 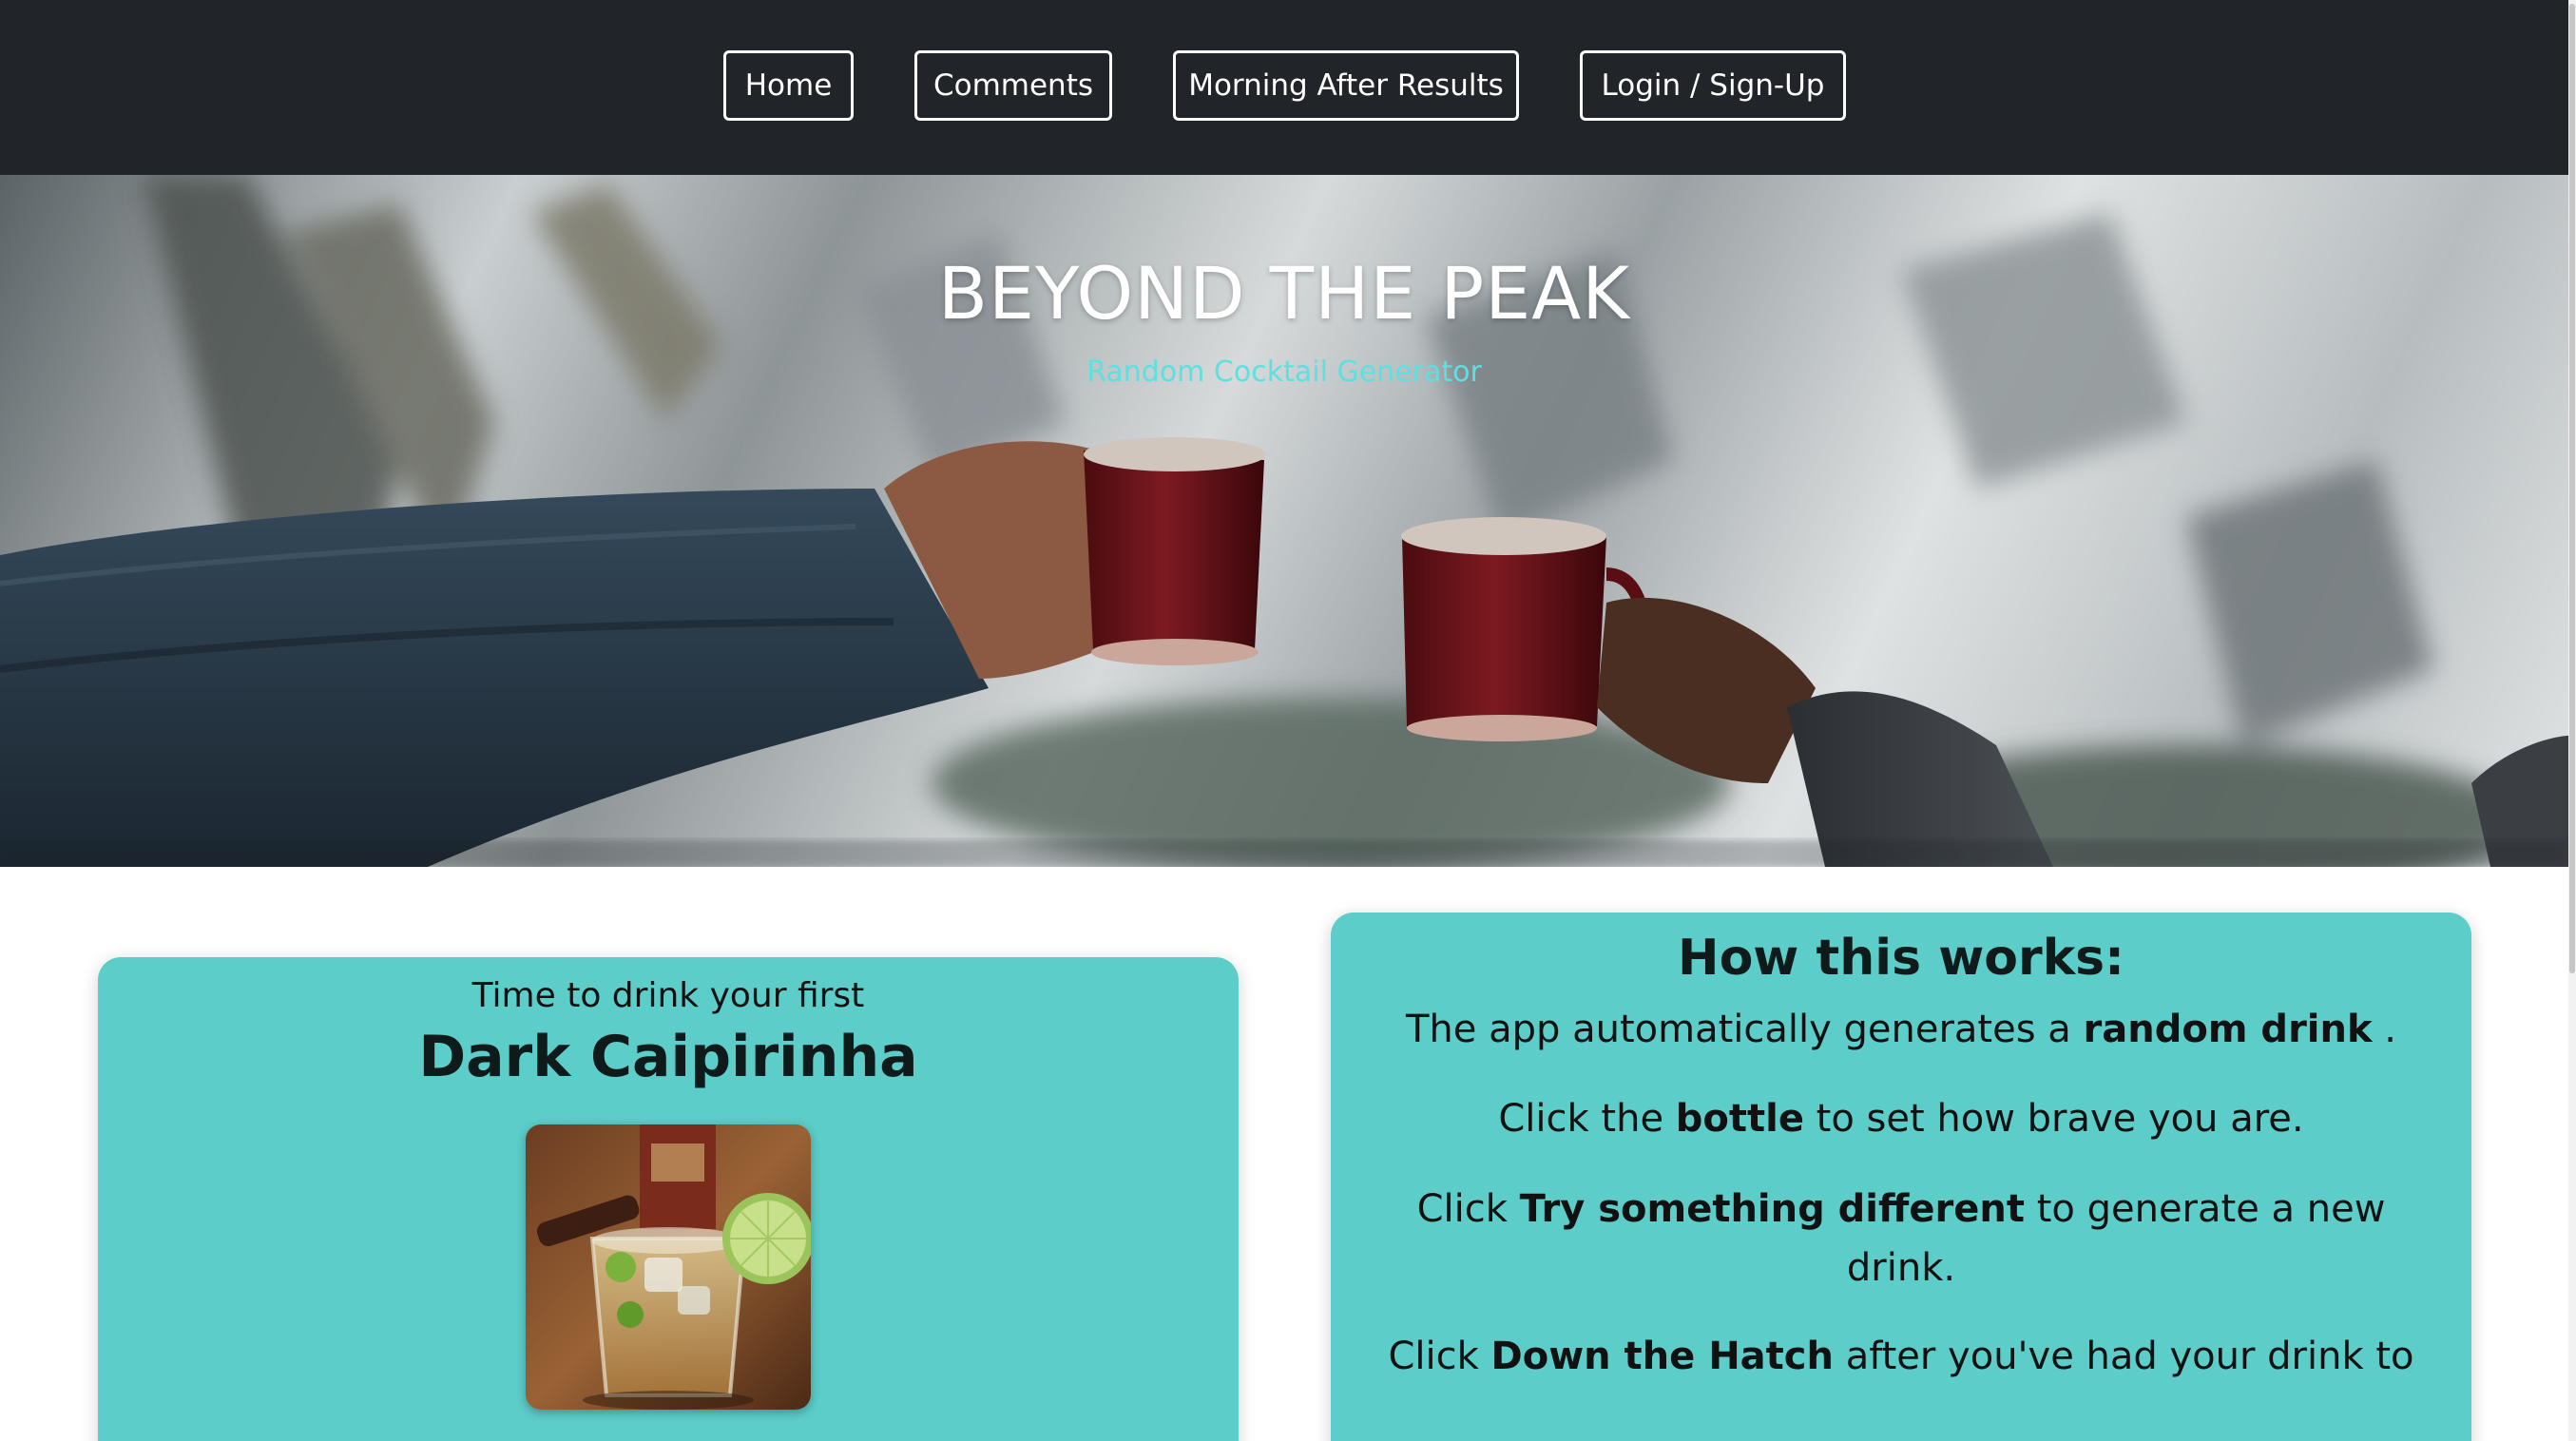 What do you see at coordinates (668, 1057) in the screenshot?
I see `drink-name: Dark Caipirinha` at bounding box center [668, 1057].